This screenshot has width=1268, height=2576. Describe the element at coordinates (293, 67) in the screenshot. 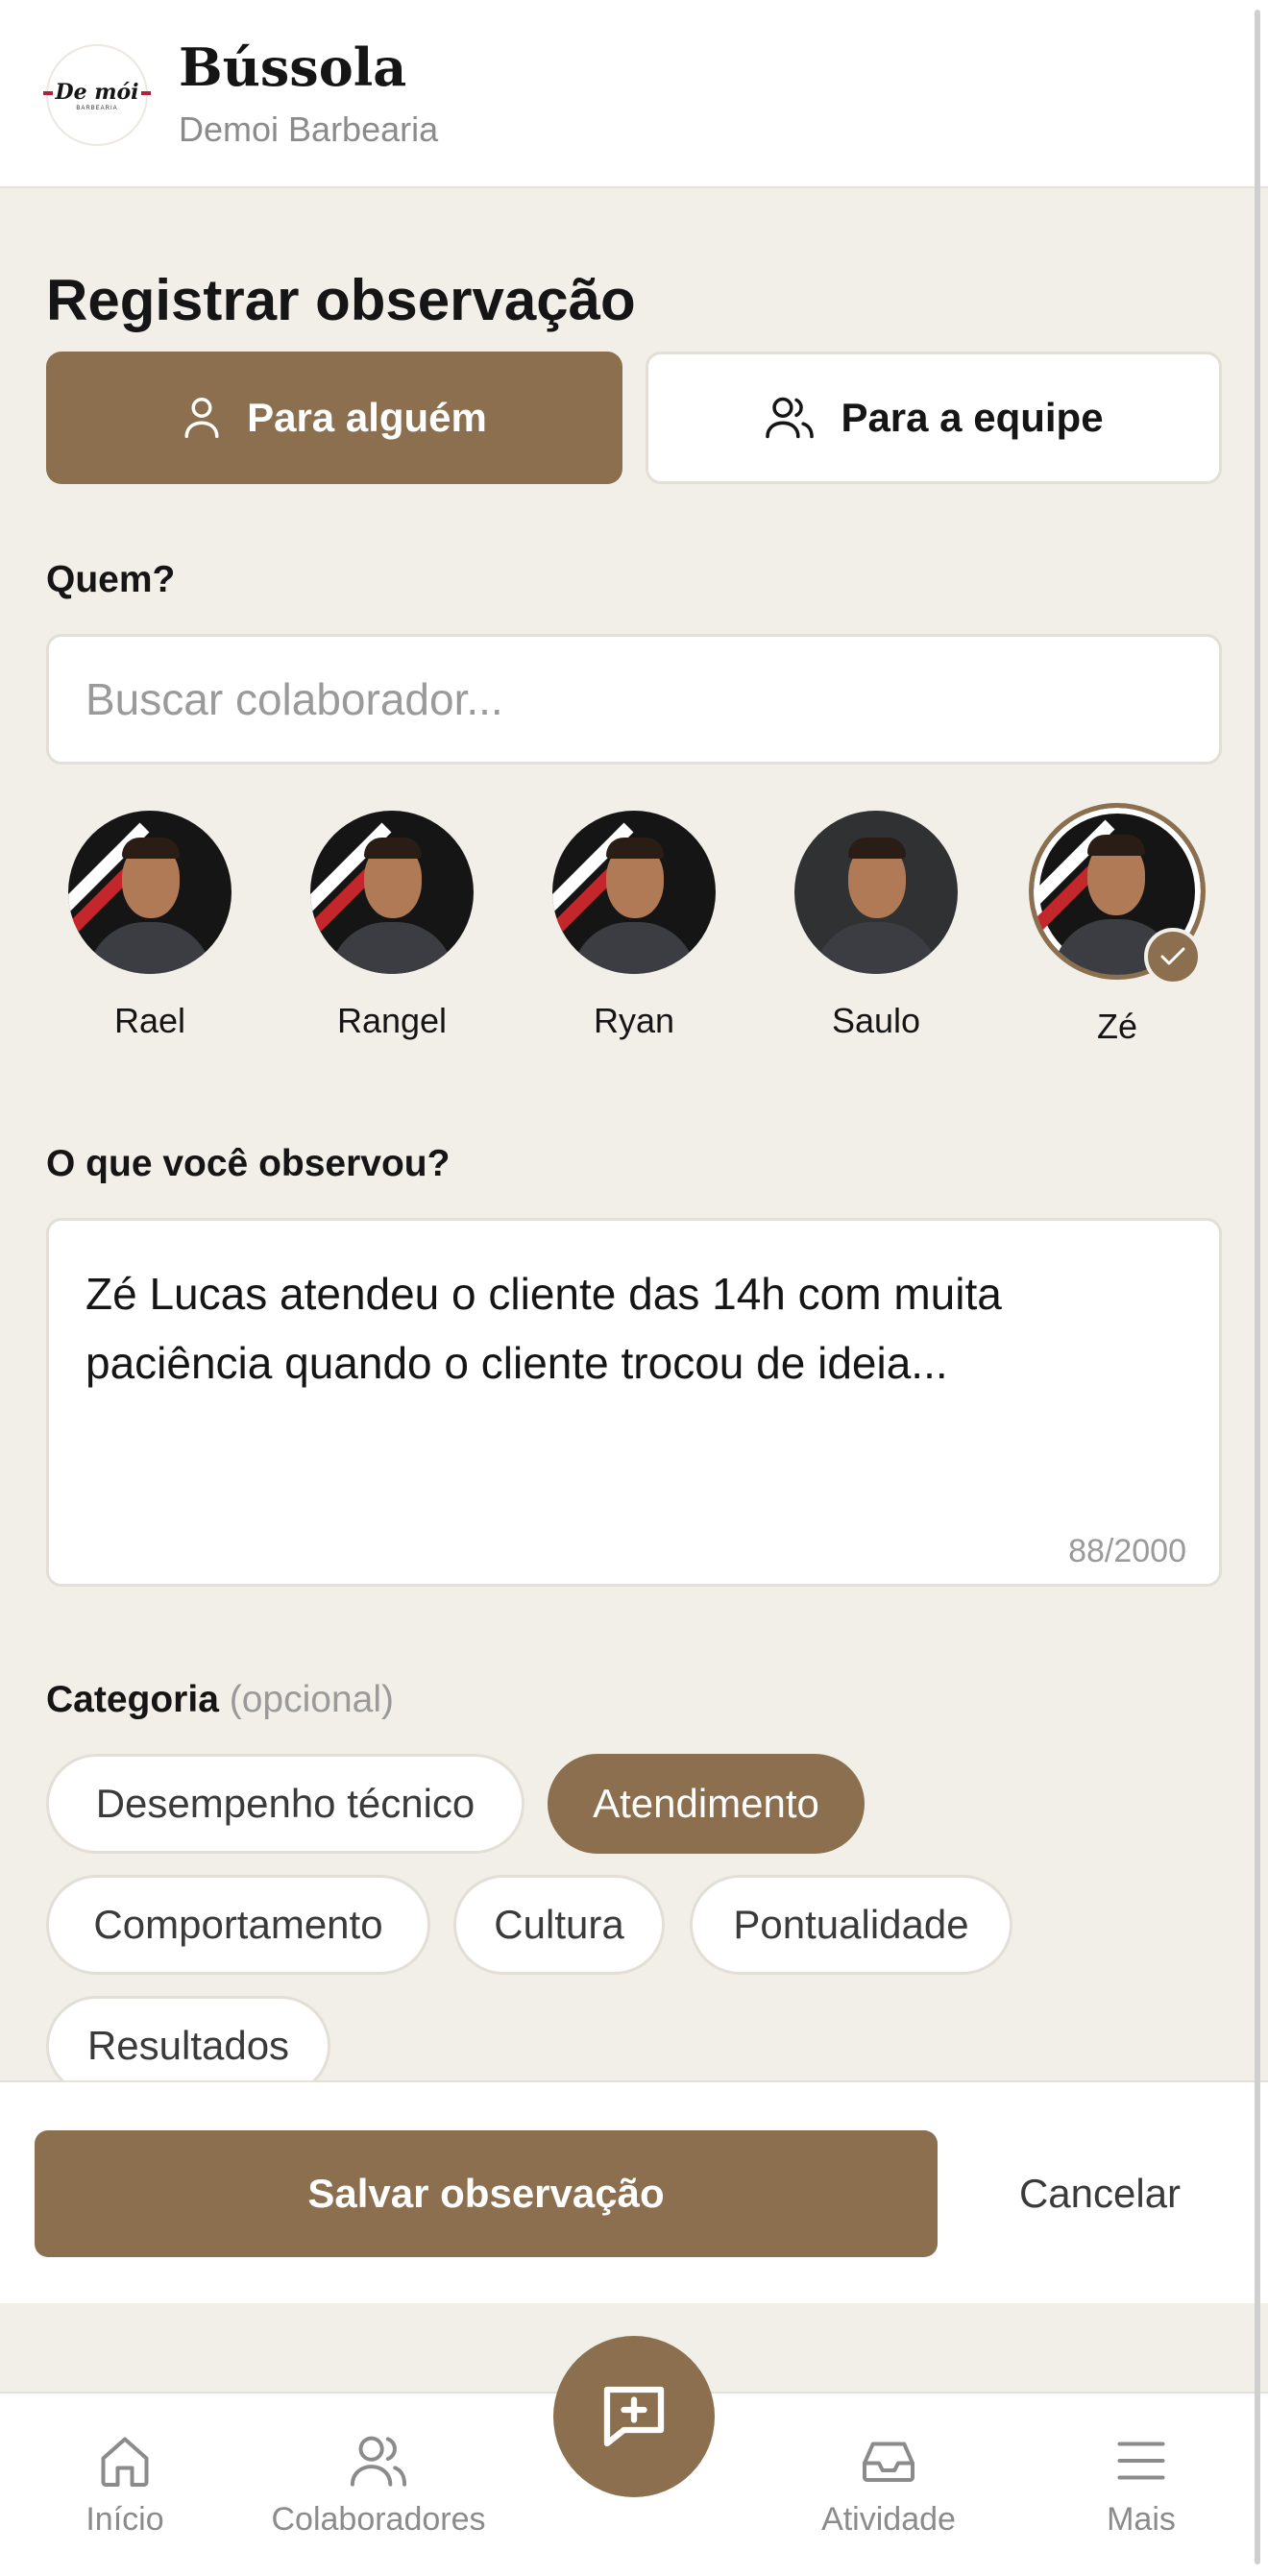

I see `app-title: Bússola` at that location.